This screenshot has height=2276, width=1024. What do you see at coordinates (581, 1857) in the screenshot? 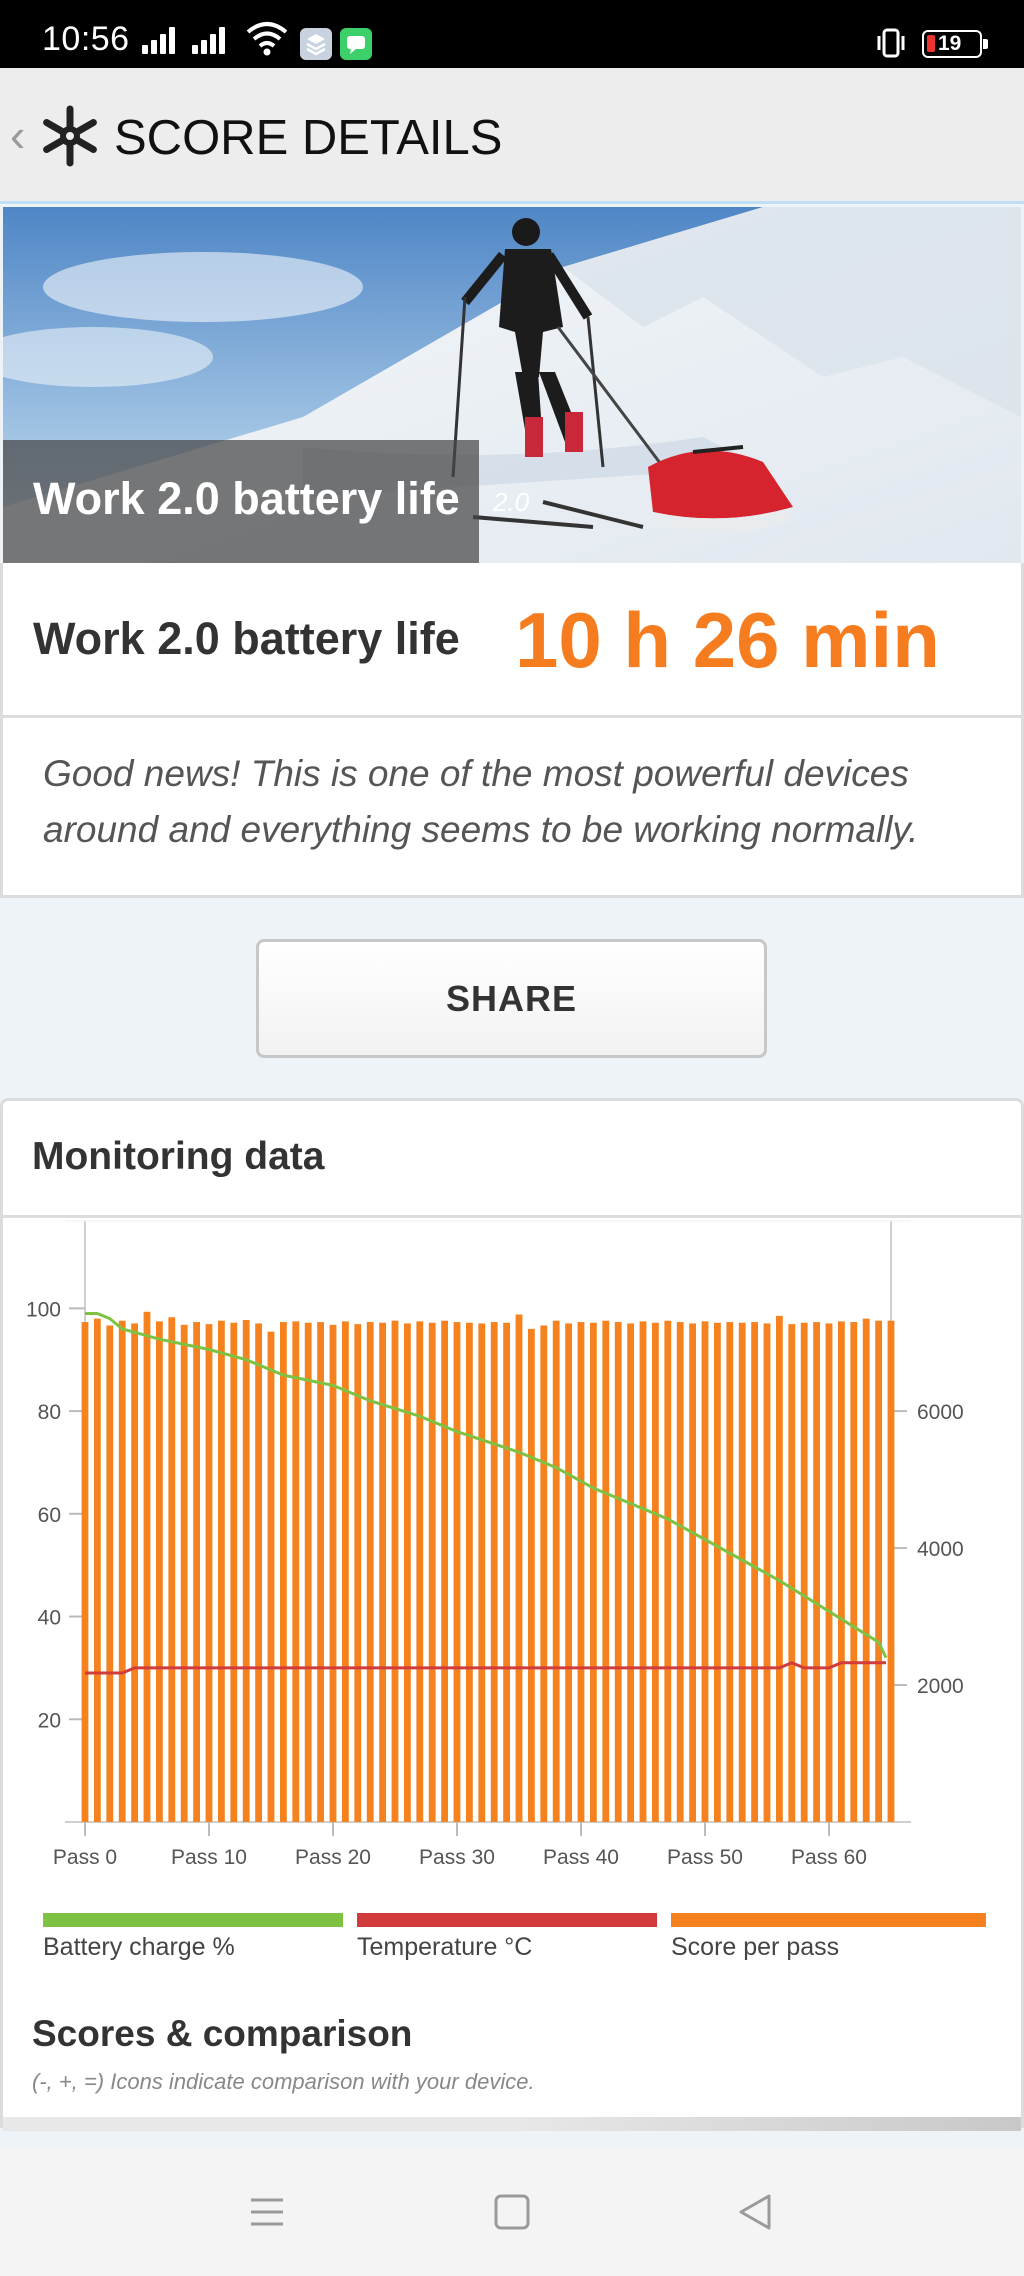
I see `x-tick-label: Pass 40` at bounding box center [581, 1857].